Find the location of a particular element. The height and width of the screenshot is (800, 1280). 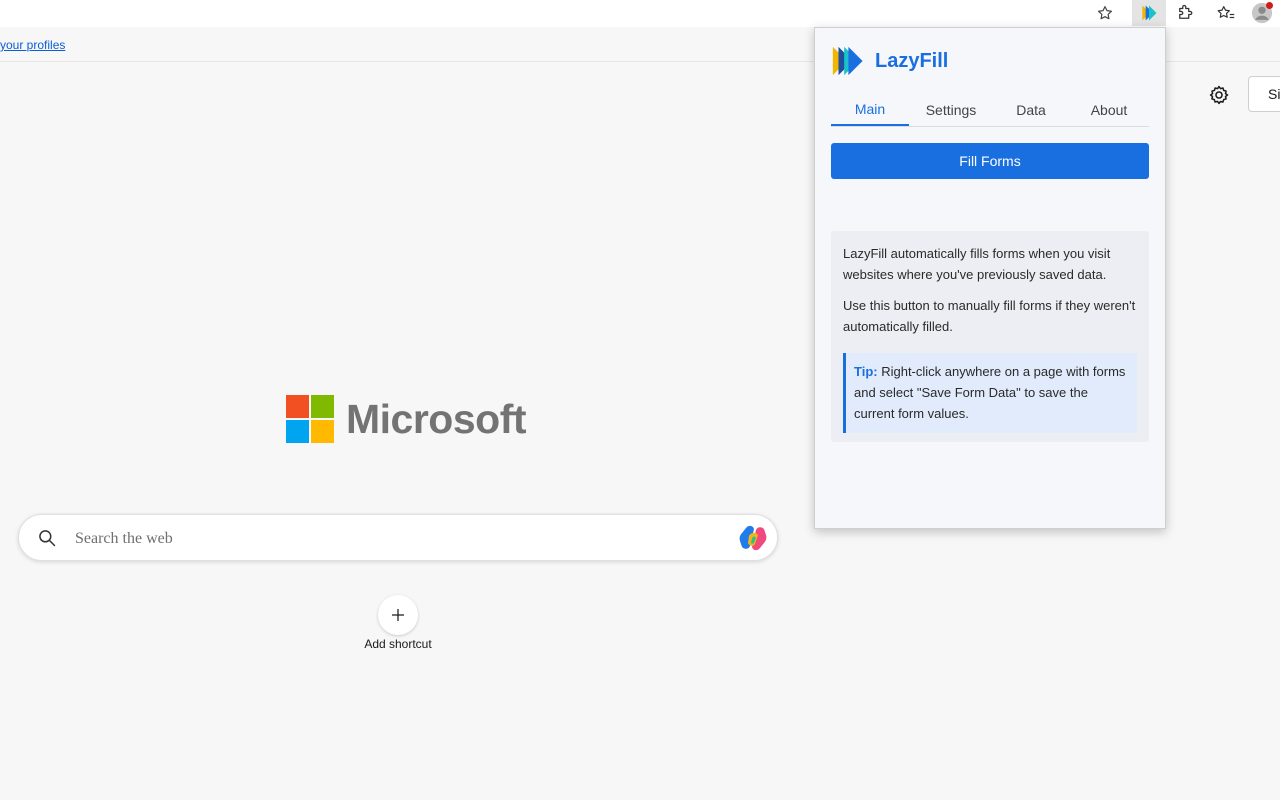

extensions-button is located at coordinates (1185, 13).